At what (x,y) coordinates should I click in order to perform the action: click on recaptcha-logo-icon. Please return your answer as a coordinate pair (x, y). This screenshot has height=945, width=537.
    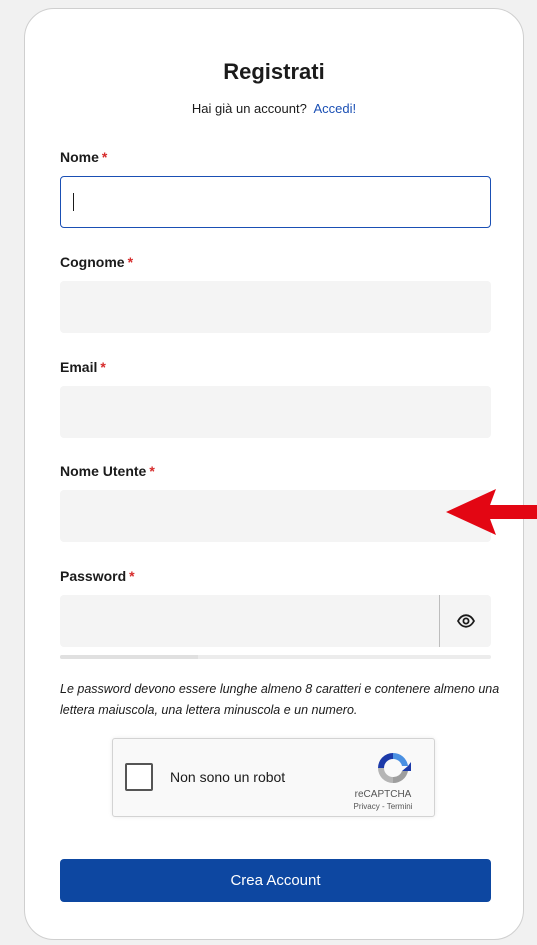
    Looking at the image, I should click on (394, 768).